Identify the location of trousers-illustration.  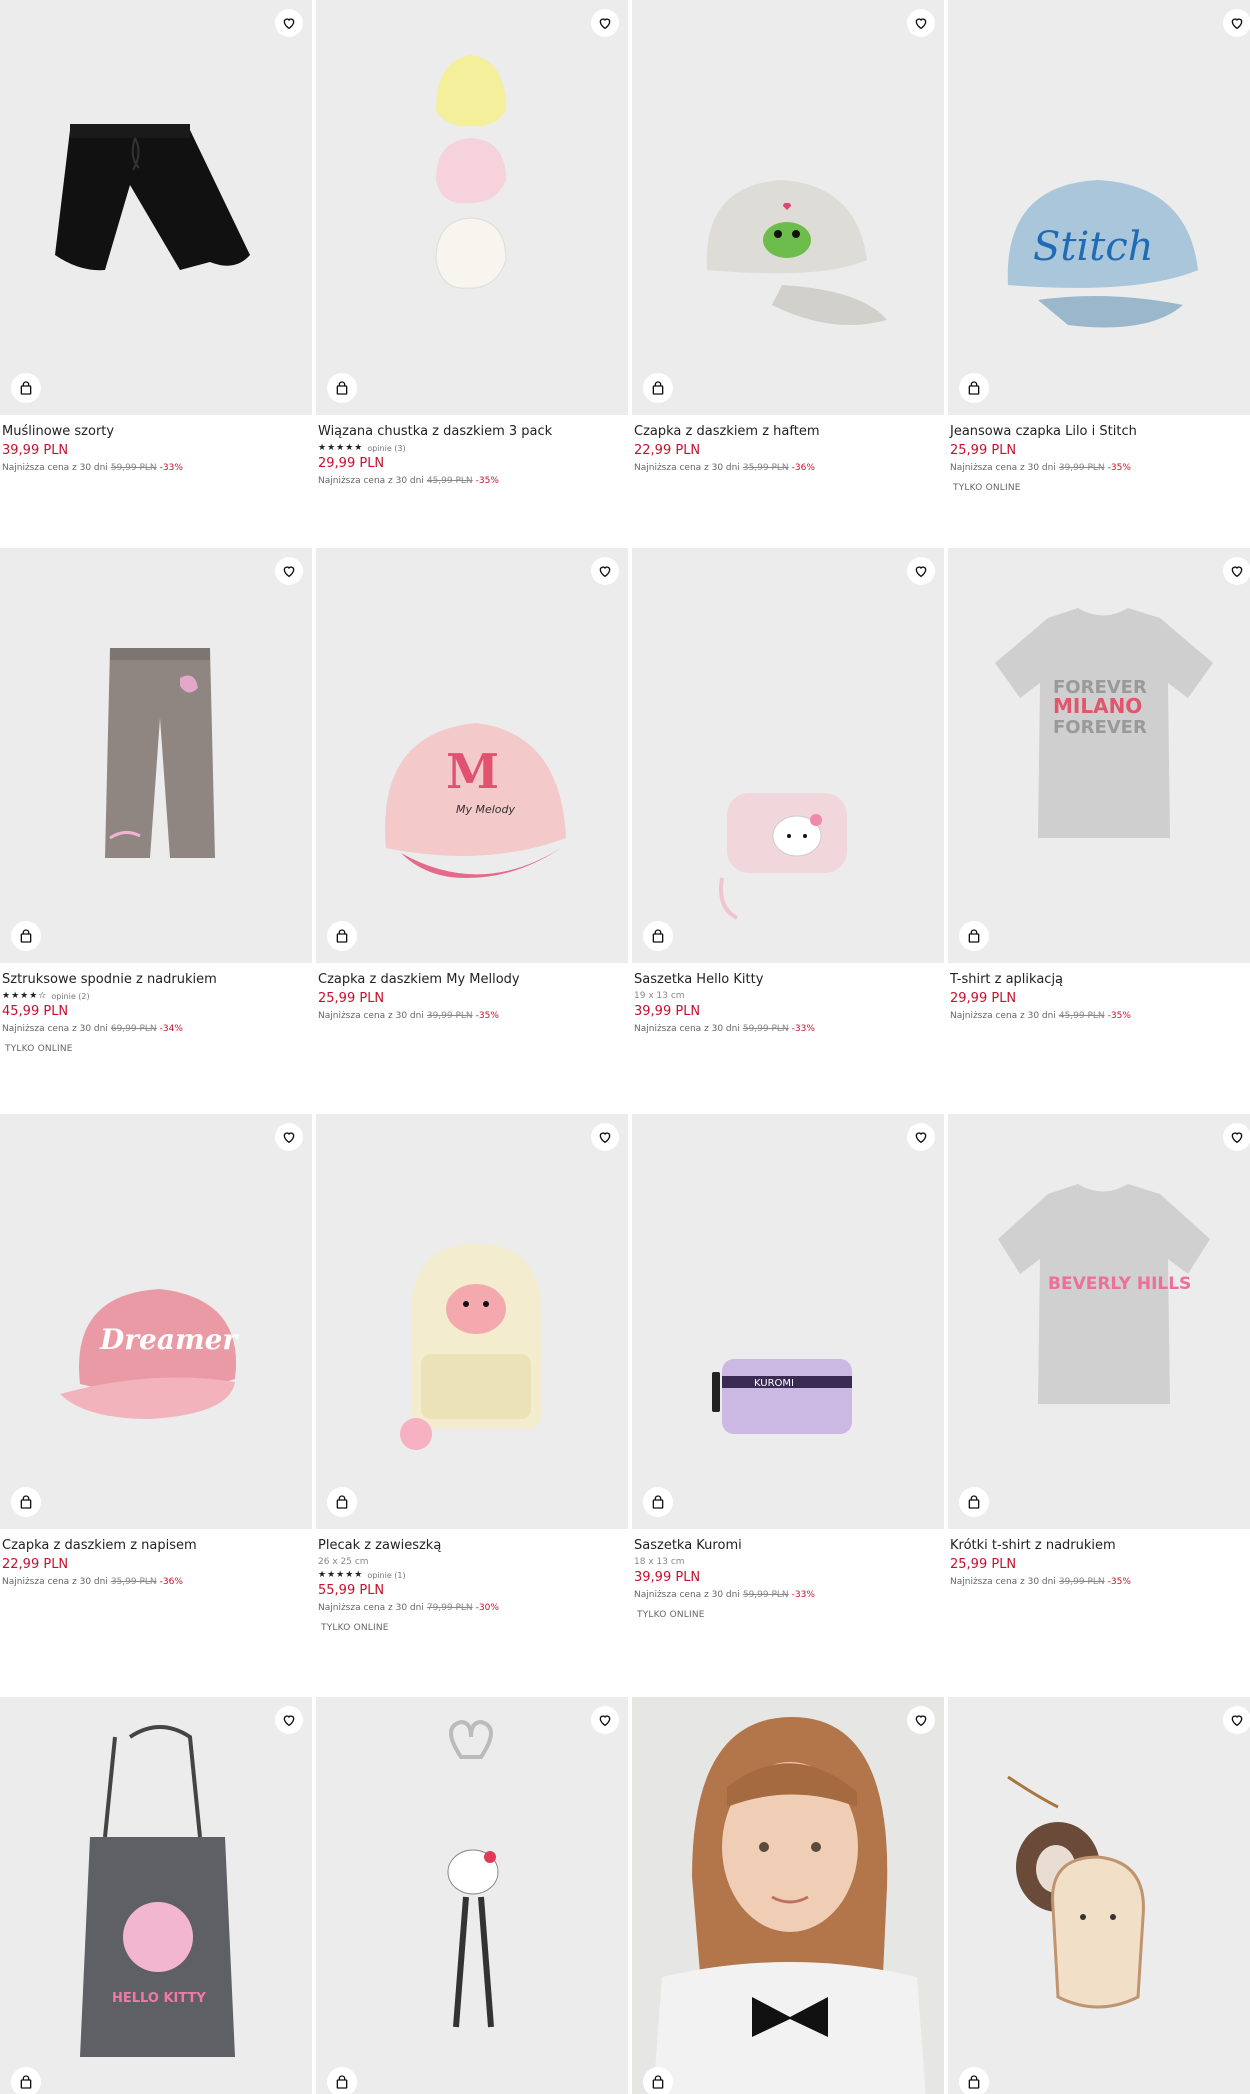
(160, 753).